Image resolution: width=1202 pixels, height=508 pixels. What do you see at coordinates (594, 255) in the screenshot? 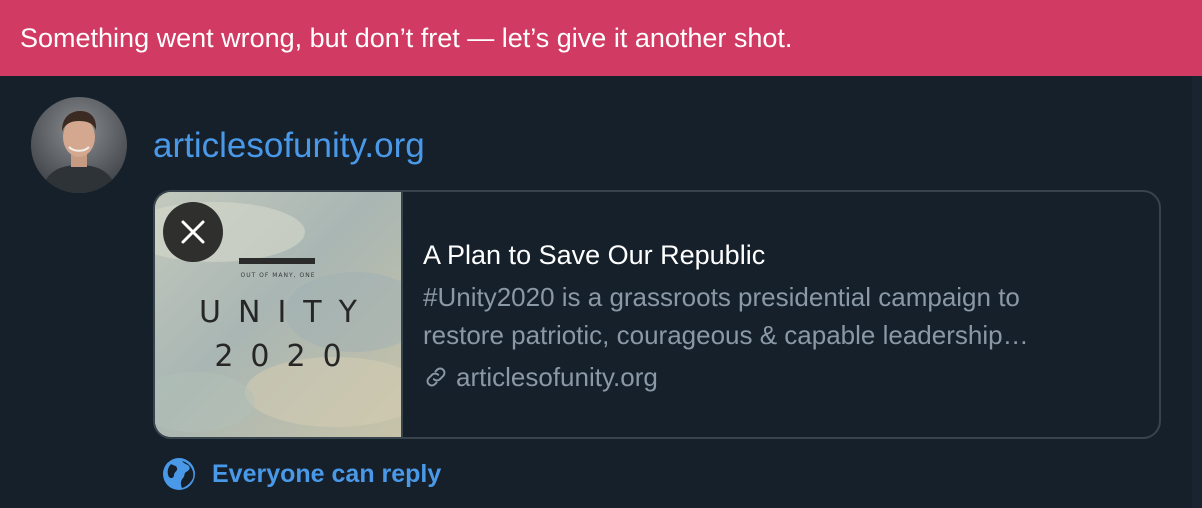
I see `card-title: A Plan to Save Our Republic` at bounding box center [594, 255].